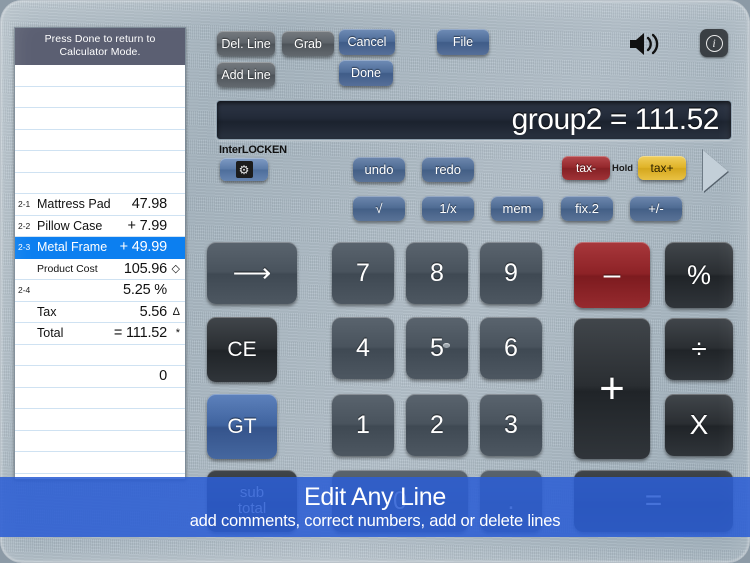 The height and width of the screenshot is (563, 750). I want to click on promo-title: Edit Any Line, so click(375, 497).